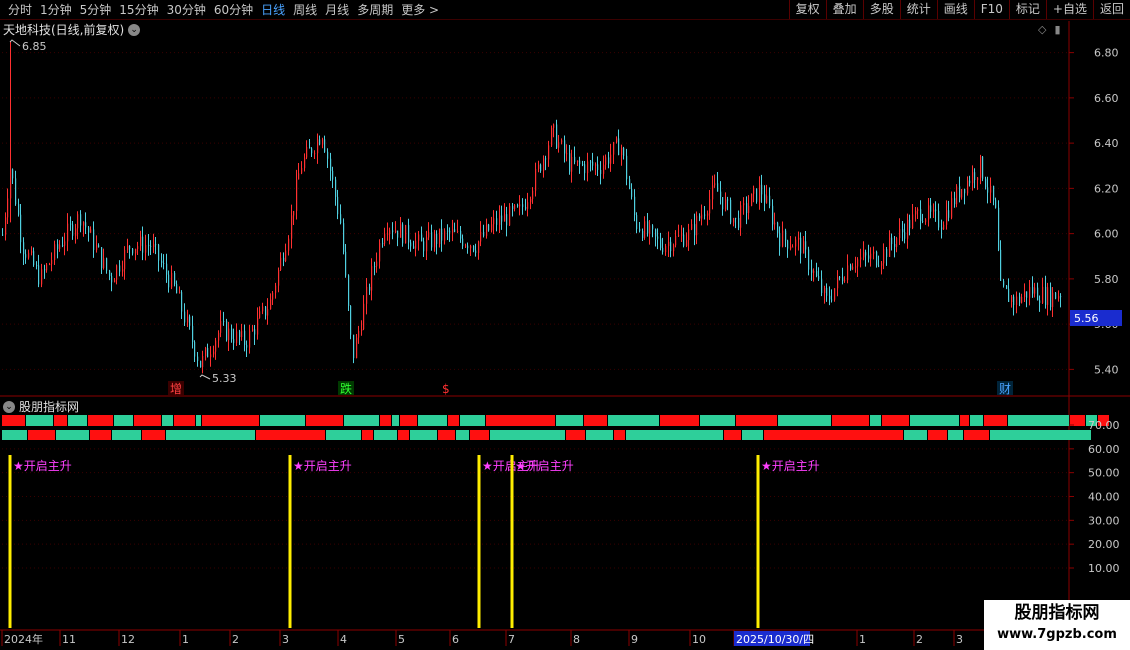  Describe the element at coordinates (775, 639) in the screenshot. I see `time-label: 2025/10/30/四` at that location.